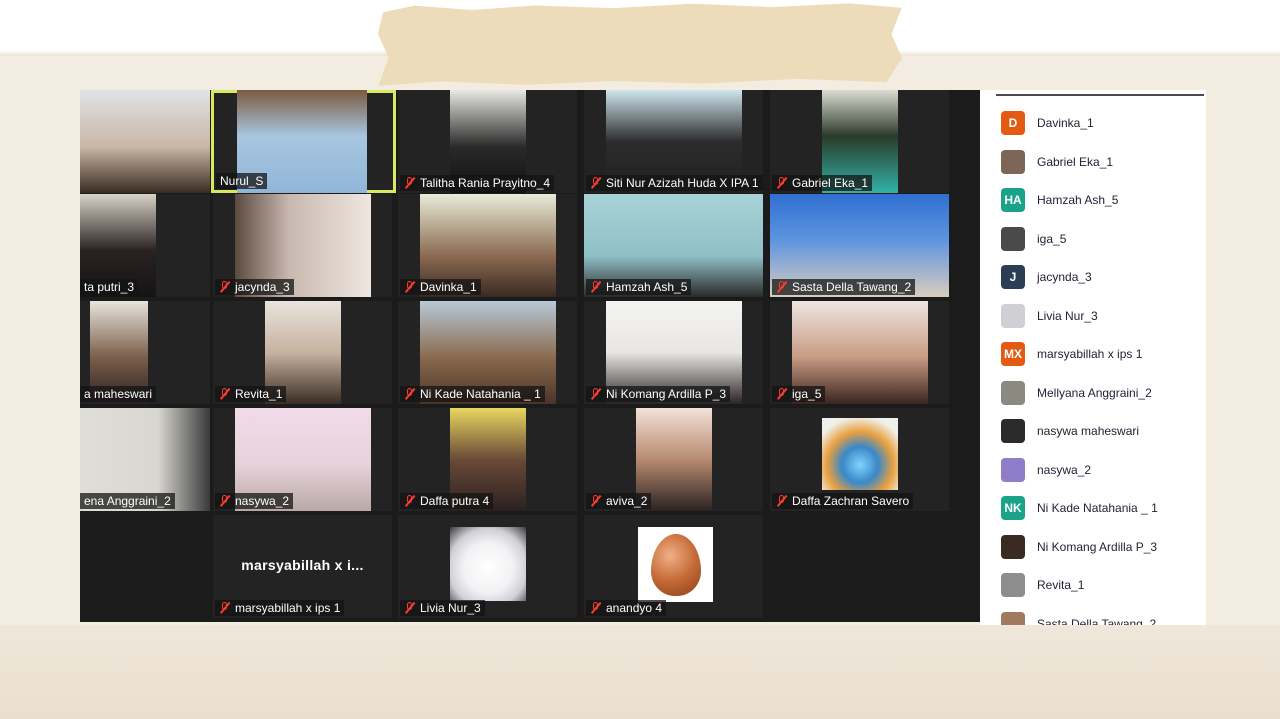 The height and width of the screenshot is (719, 1280). Describe the element at coordinates (1064, 469) in the screenshot. I see `participant-name: nasywa_2` at that location.